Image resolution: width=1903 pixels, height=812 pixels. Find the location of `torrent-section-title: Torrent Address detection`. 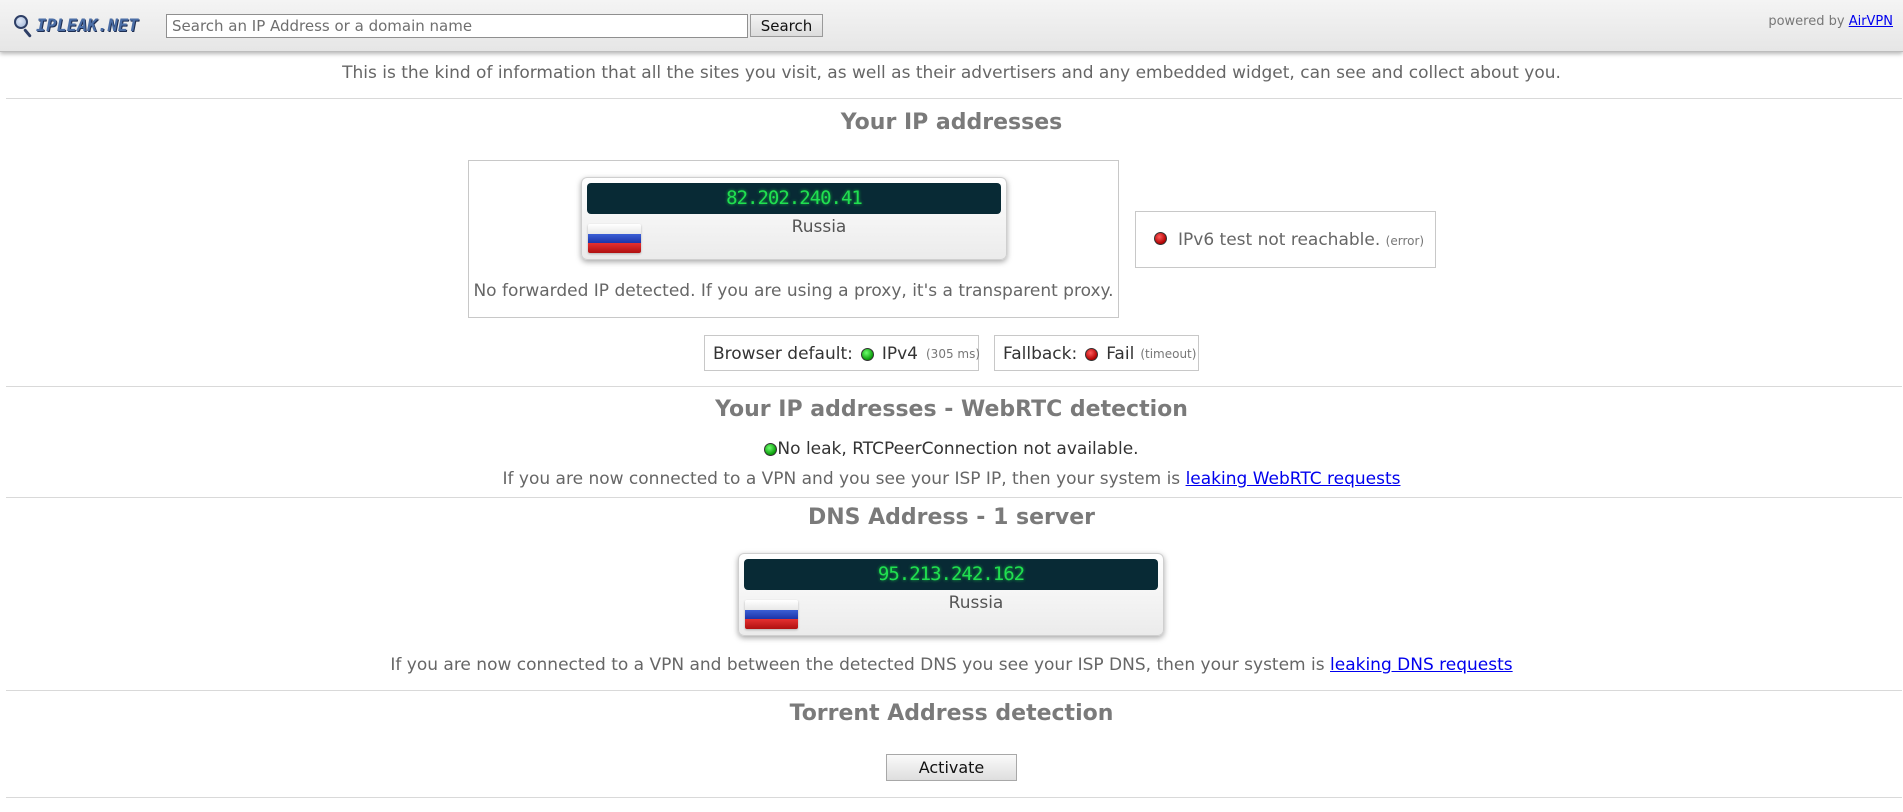

torrent-section-title: Torrent Address detection is located at coordinates (951, 713).